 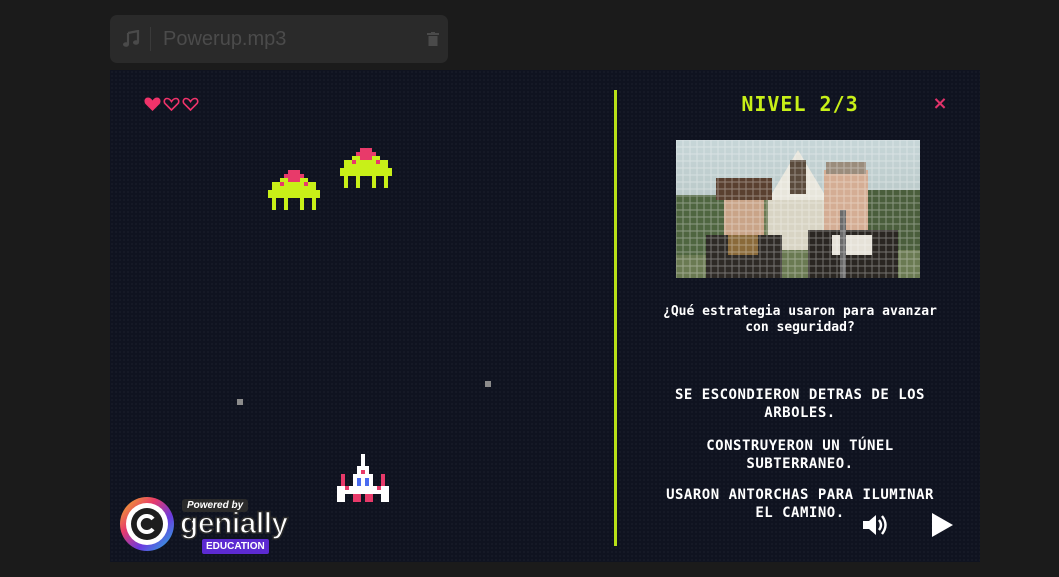 What do you see at coordinates (363, 478) in the screenshot?
I see `player-ship` at bounding box center [363, 478].